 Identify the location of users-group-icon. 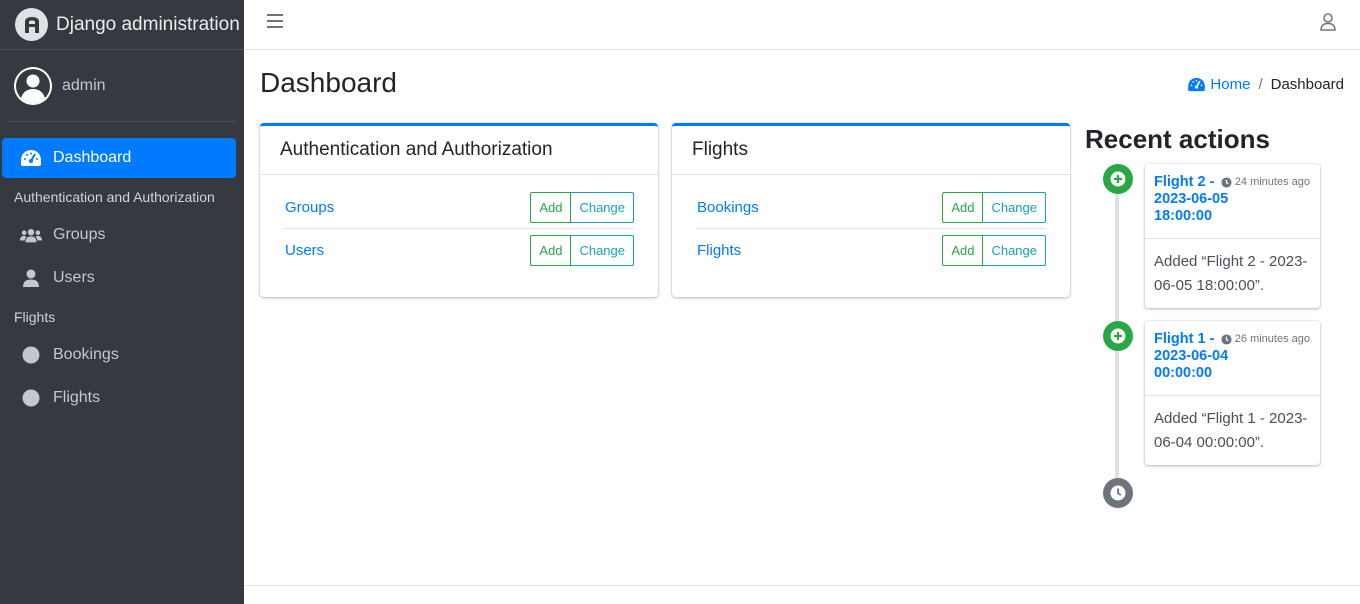
(31, 235).